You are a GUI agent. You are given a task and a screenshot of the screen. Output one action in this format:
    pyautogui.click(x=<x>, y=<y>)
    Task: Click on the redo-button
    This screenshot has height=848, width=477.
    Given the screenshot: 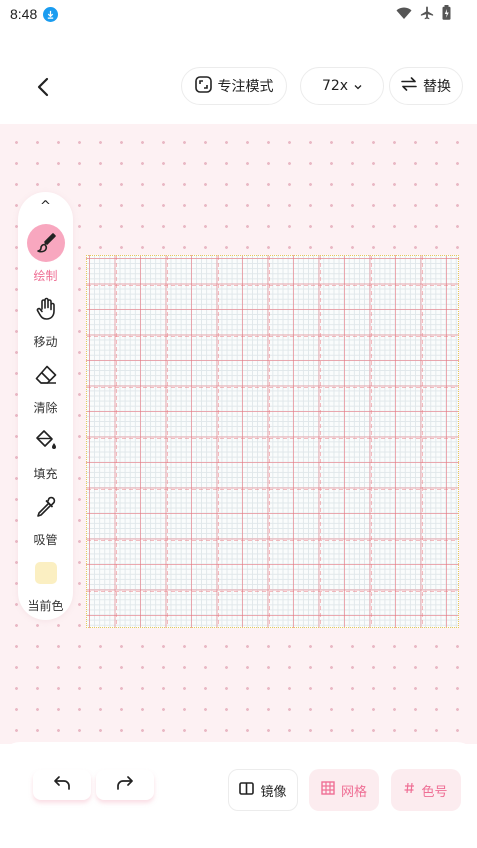 What is the action you would take?
    pyautogui.click(x=125, y=785)
    